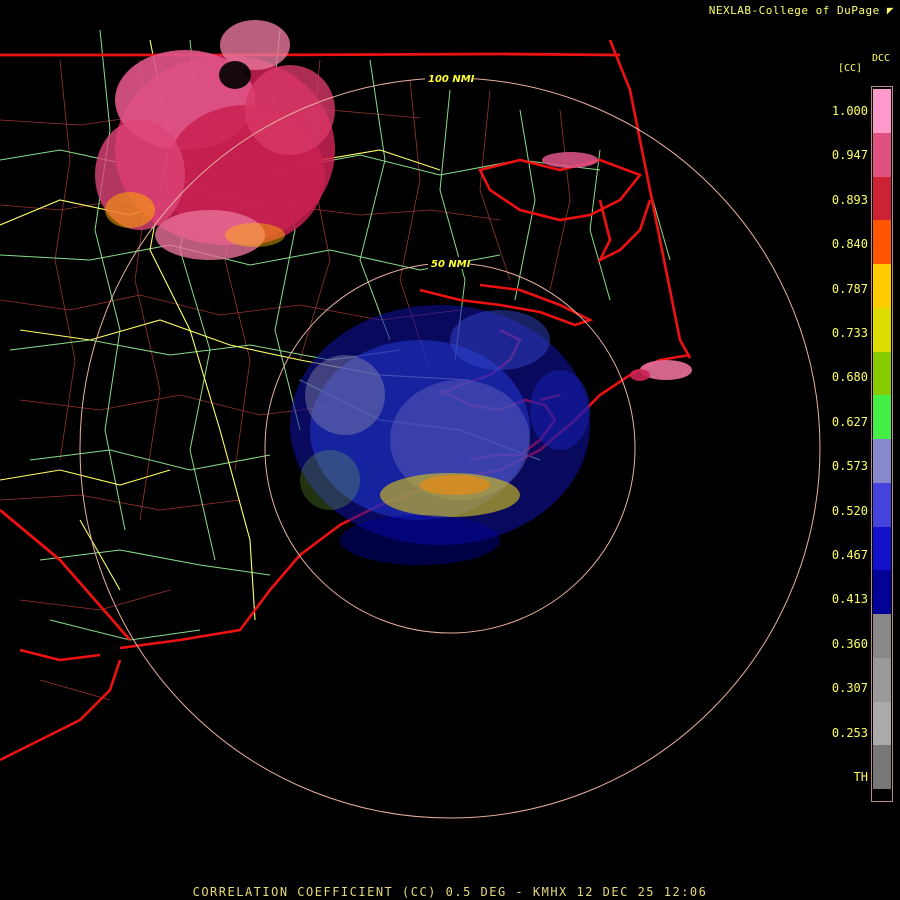 This screenshot has width=900, height=900. Describe the element at coordinates (794, 10) in the screenshot. I see `credit-label: NEXLAB-College of DuPage` at that location.